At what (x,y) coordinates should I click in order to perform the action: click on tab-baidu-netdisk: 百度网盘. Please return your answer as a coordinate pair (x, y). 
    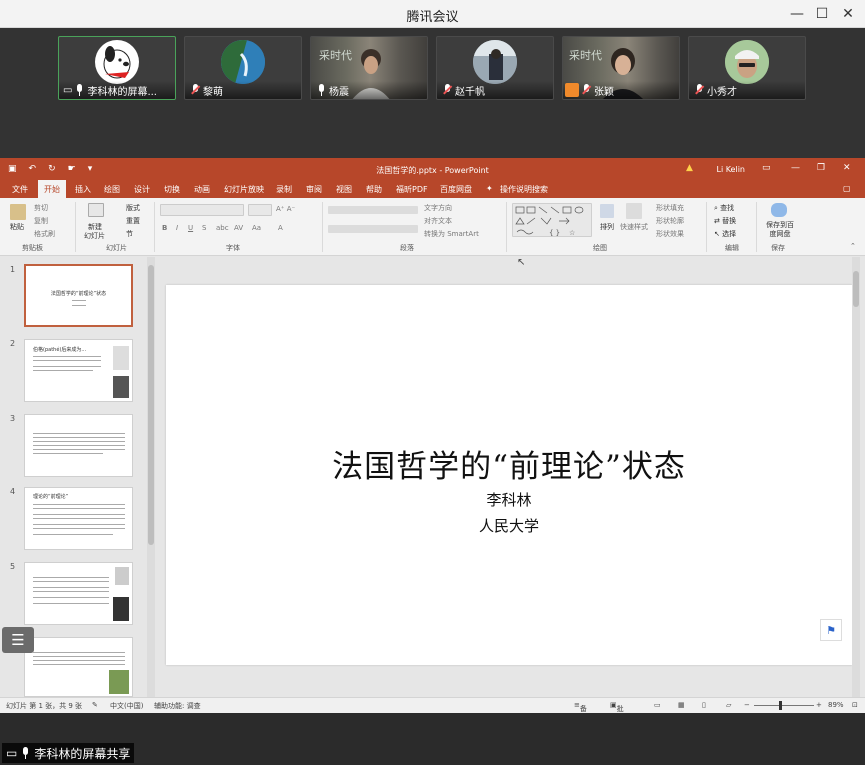
    Looking at the image, I should click on (456, 189).